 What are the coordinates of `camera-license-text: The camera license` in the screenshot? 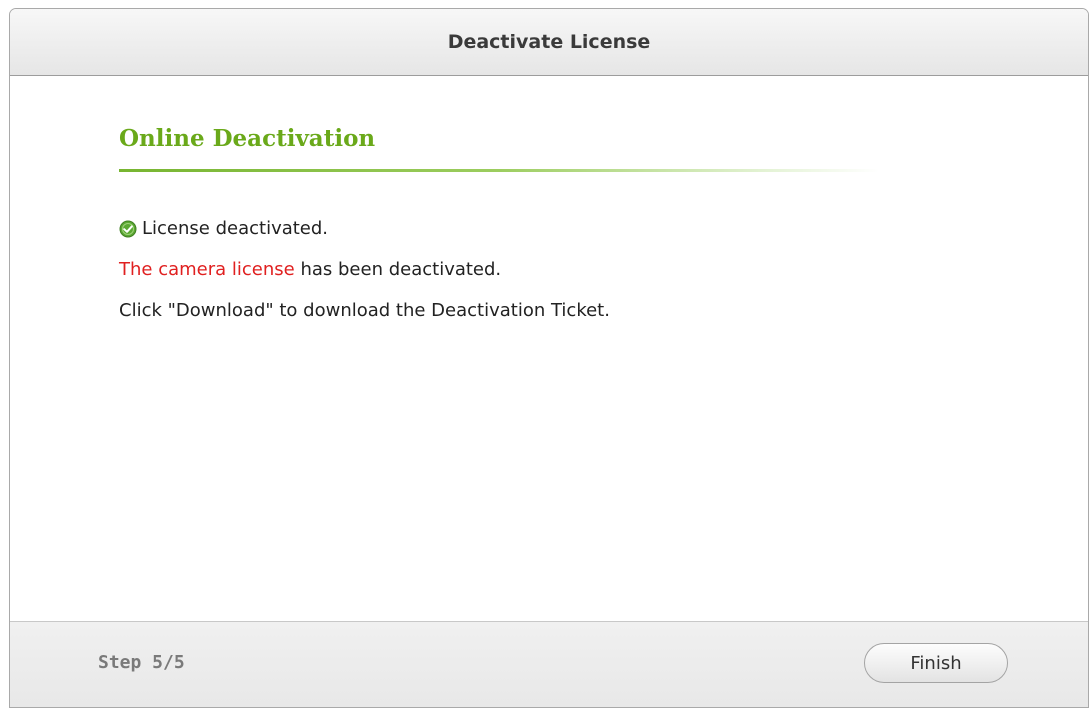 It's located at (207, 269).